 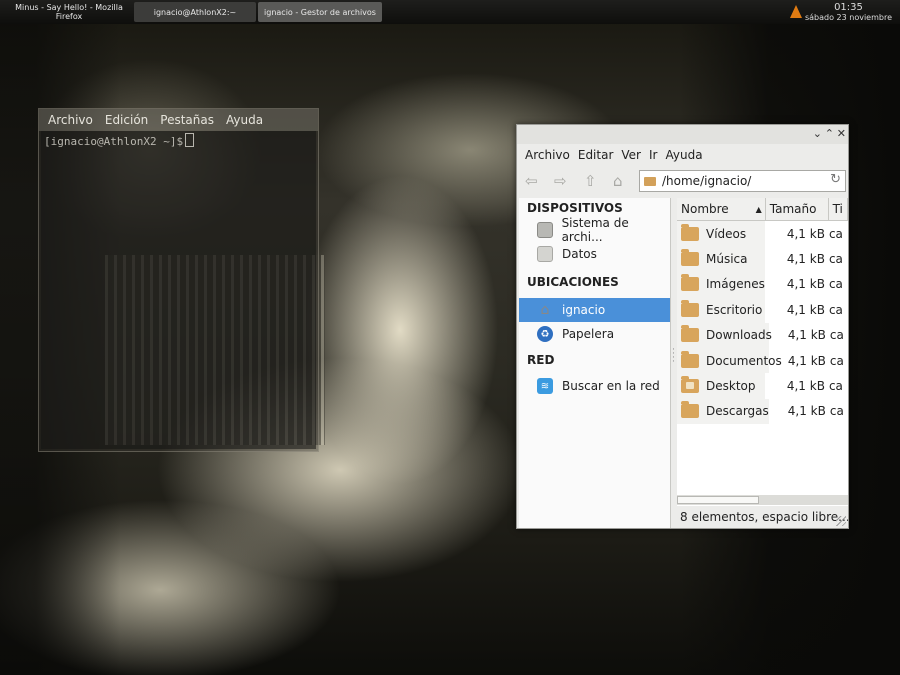 What do you see at coordinates (114, 141) in the screenshot?
I see `terminal-prompt: [ignacio@AthlonX2 ~]$` at bounding box center [114, 141].